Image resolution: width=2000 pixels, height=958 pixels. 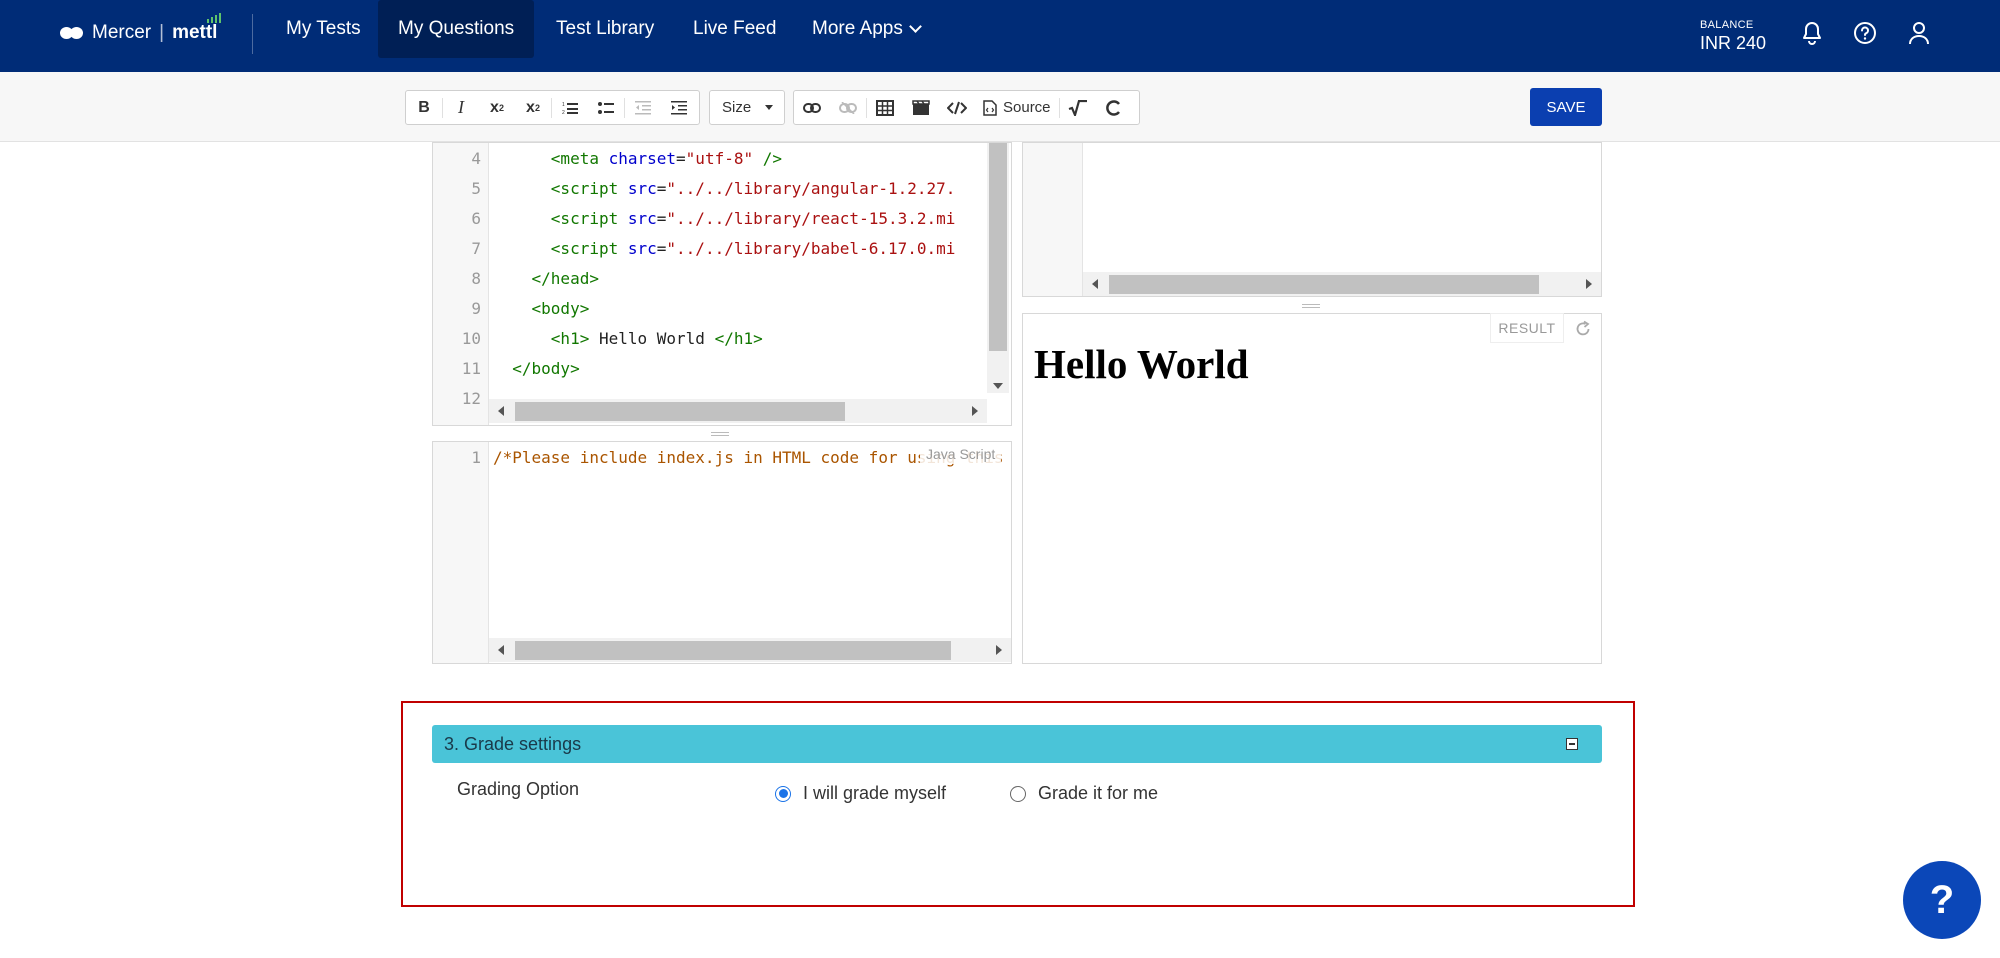 What do you see at coordinates (1018, 793) in the screenshot?
I see `radio-button` at bounding box center [1018, 793].